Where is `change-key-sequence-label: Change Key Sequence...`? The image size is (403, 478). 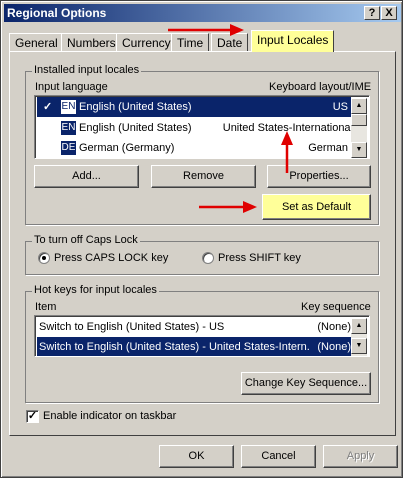
change-key-sequence-label: Change Key Sequence... is located at coordinates (306, 383).